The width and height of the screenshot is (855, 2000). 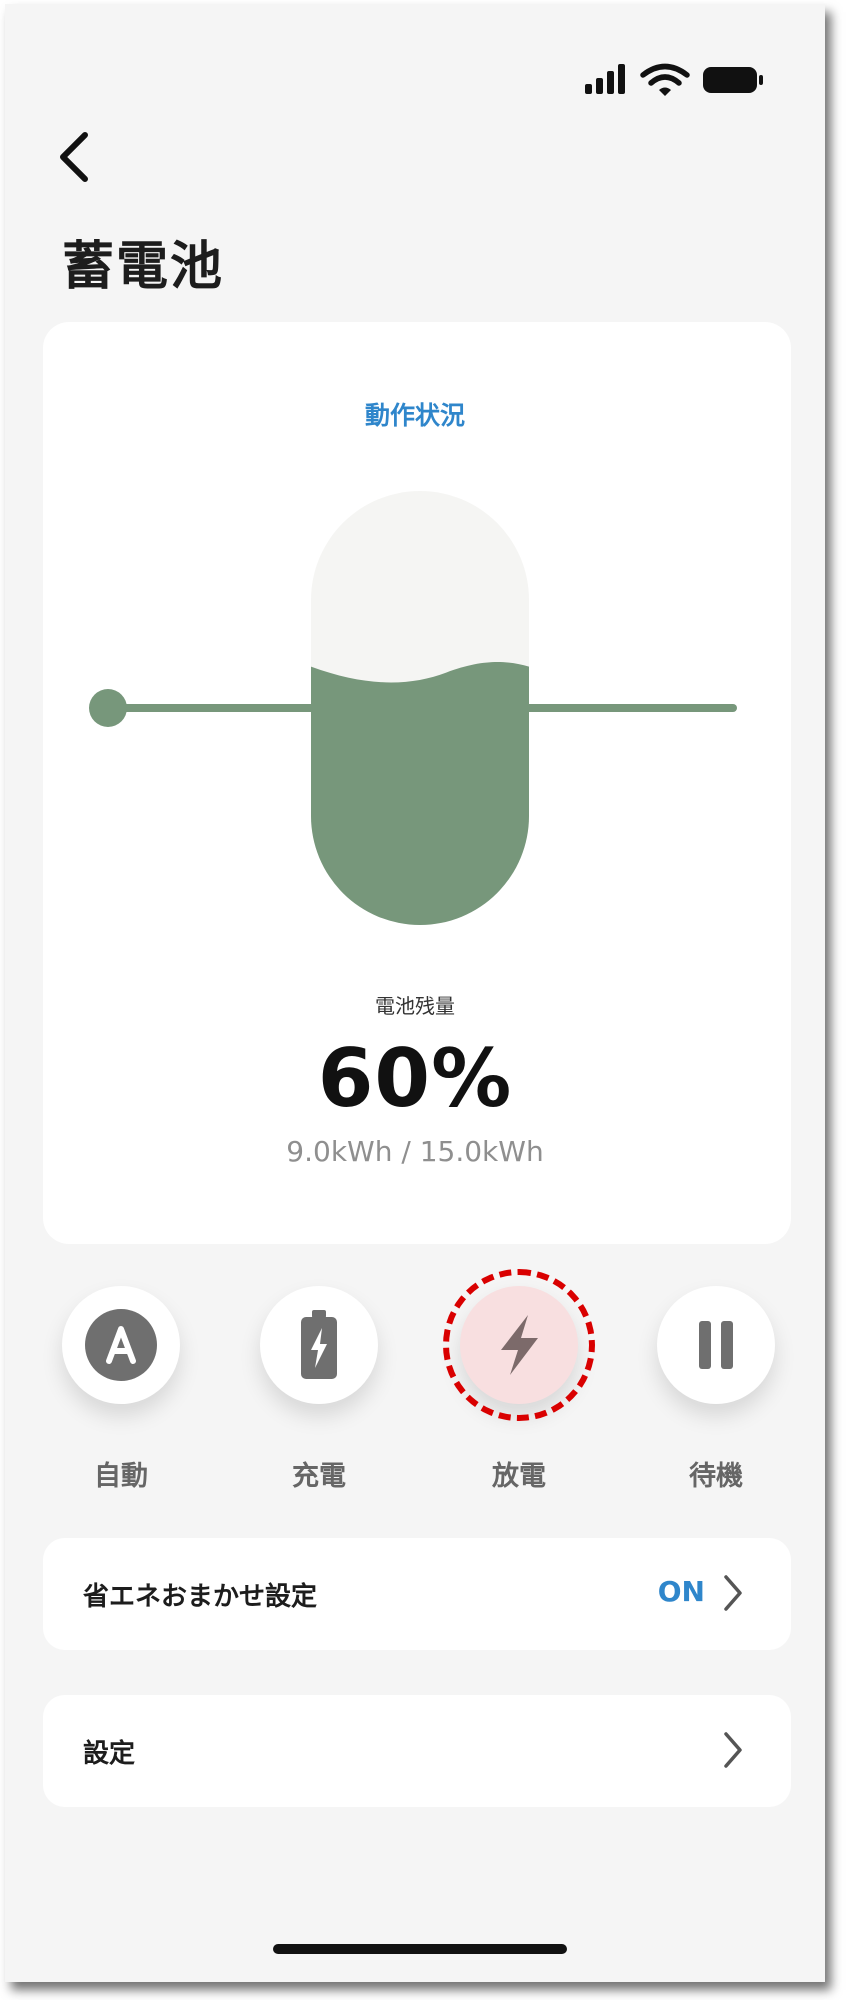 What do you see at coordinates (420, 793) in the screenshot?
I see `battery-fill` at bounding box center [420, 793].